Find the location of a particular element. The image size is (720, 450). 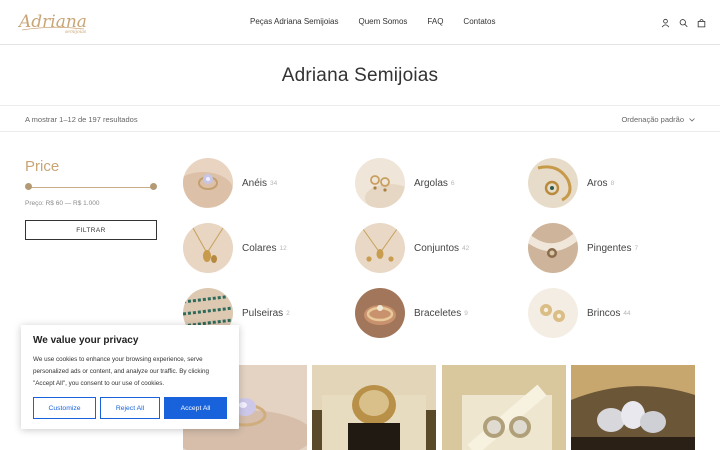

price-slider-track is located at coordinates (91, 187).